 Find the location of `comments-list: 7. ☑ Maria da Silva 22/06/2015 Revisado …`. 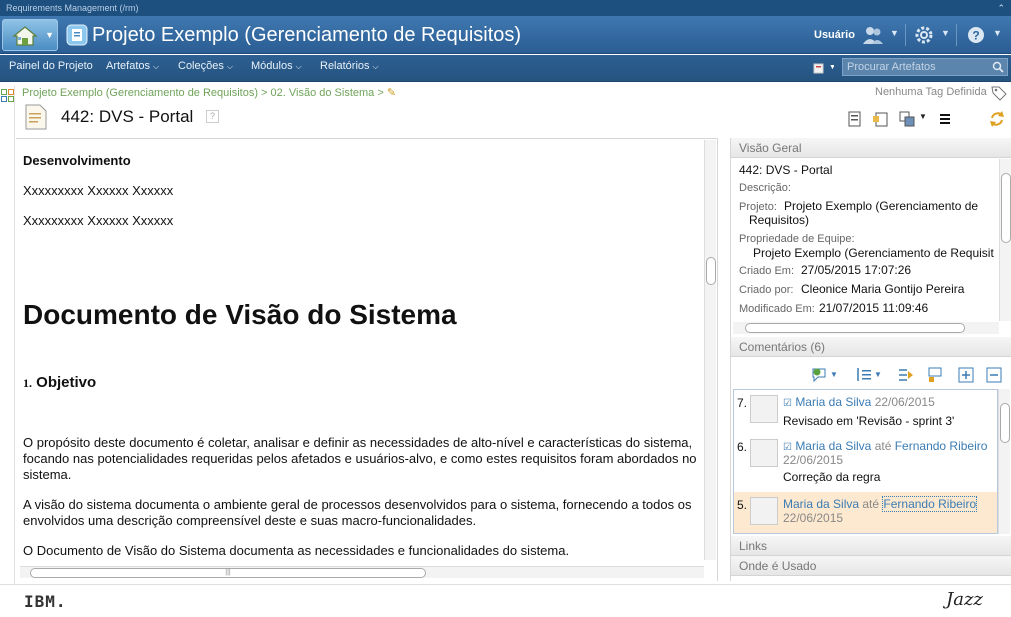

comments-list: 7. ☑ Maria da Silva 22/06/2015 Revisado … is located at coordinates (865, 461).